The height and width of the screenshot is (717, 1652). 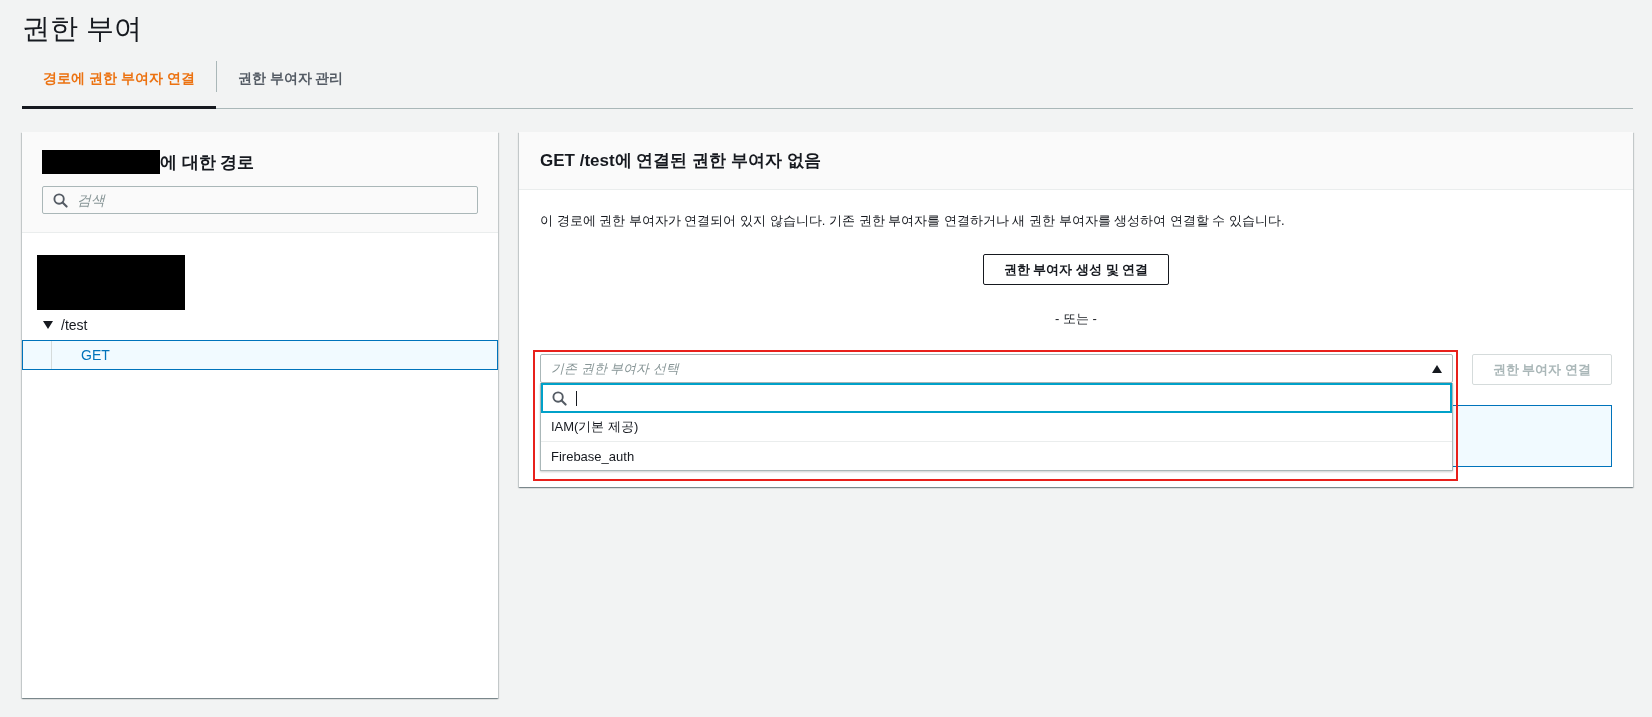 I want to click on panel-title: 에 대한 경로, so click(x=207, y=162).